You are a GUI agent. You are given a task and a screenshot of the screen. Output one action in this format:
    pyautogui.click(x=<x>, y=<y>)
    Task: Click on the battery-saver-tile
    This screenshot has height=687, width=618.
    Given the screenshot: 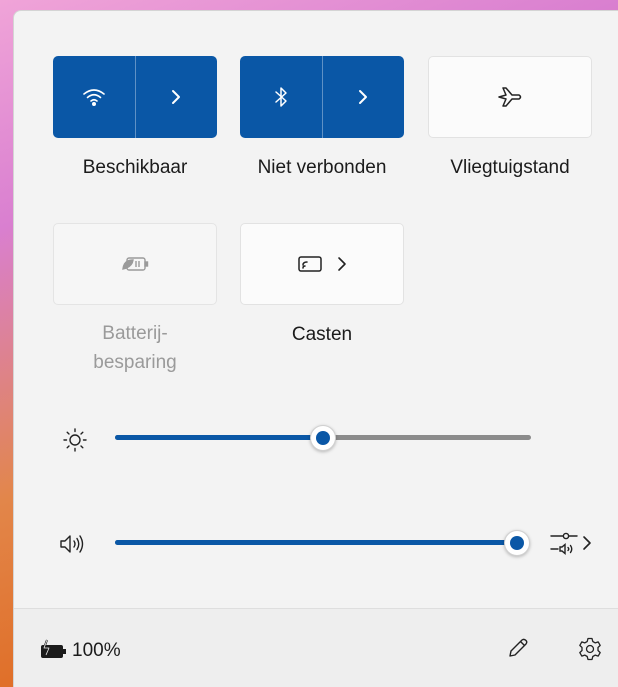 What is the action you would take?
    pyautogui.click(x=135, y=264)
    